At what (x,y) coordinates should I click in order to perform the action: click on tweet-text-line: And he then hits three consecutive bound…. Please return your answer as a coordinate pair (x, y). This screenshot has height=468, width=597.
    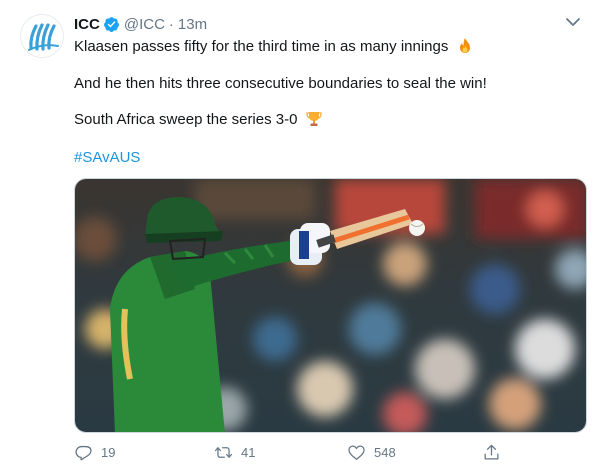
    Looking at the image, I should click on (280, 84).